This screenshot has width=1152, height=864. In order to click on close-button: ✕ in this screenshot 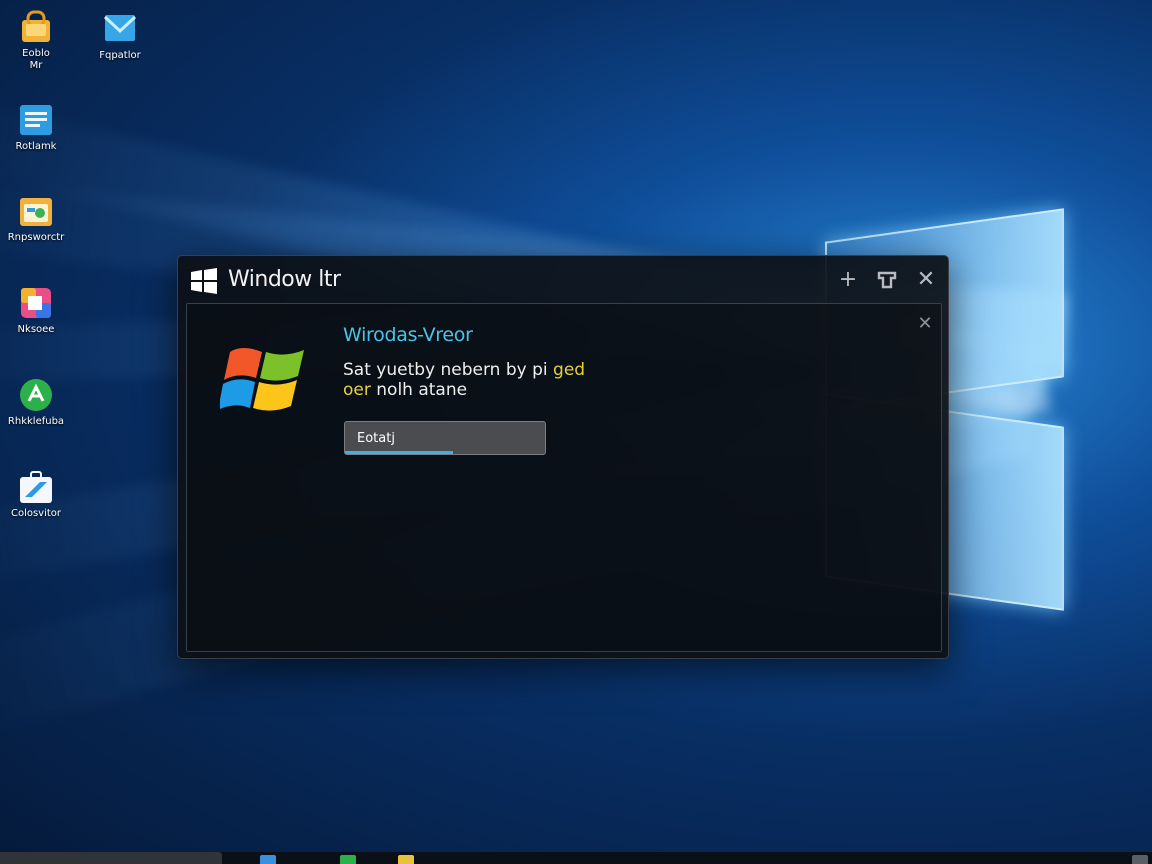, I will do `click(926, 280)`.